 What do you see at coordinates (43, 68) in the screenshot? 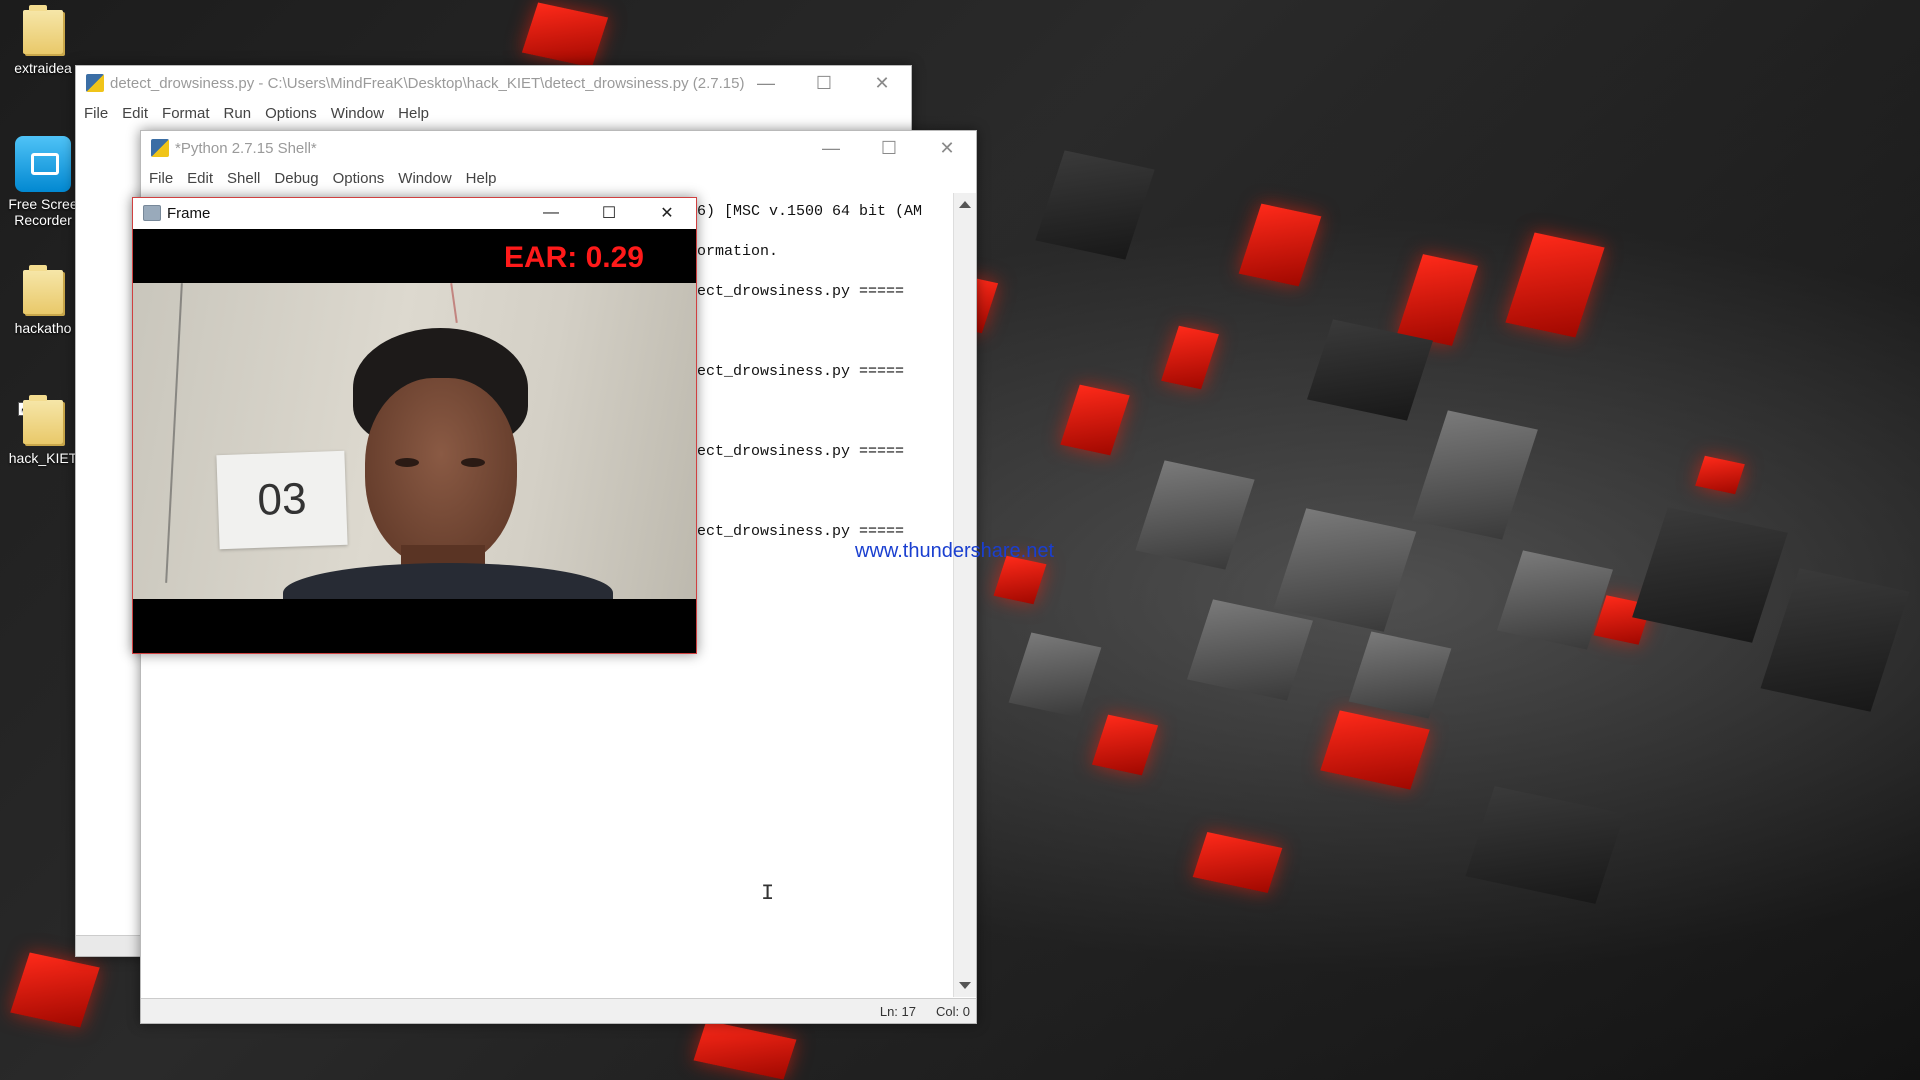
I see `desktop-icon-label: extraidea` at bounding box center [43, 68].